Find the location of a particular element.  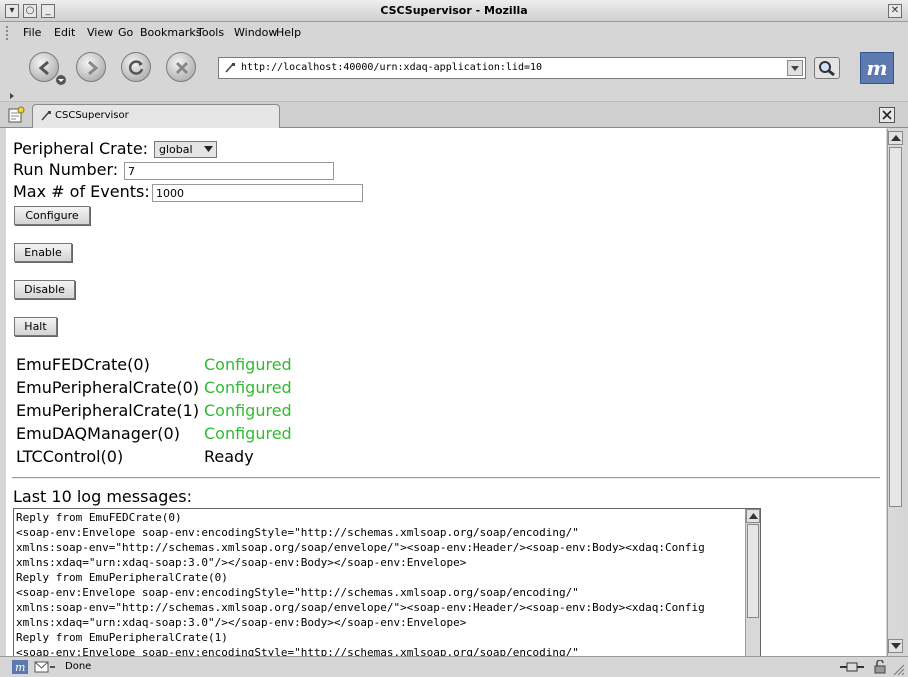

new-tab-icon is located at coordinates (16, 115).